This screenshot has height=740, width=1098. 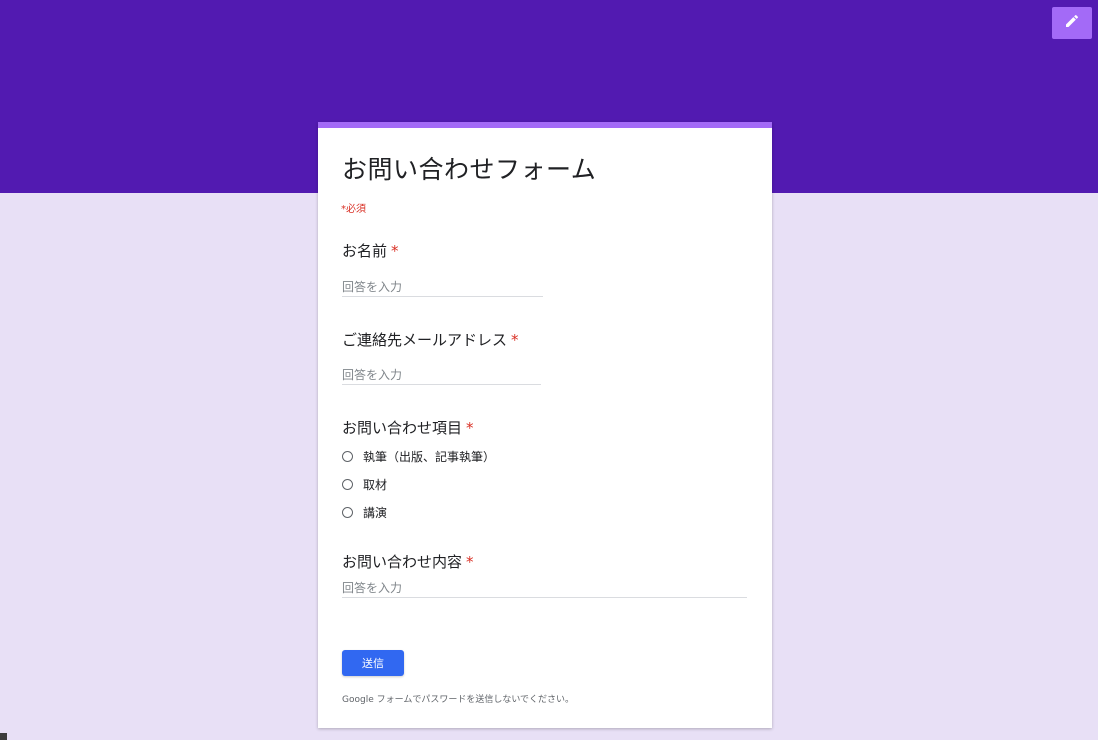 I want to click on radio-option-writing: 執筆（出版、記事執筆）, so click(x=418, y=456).